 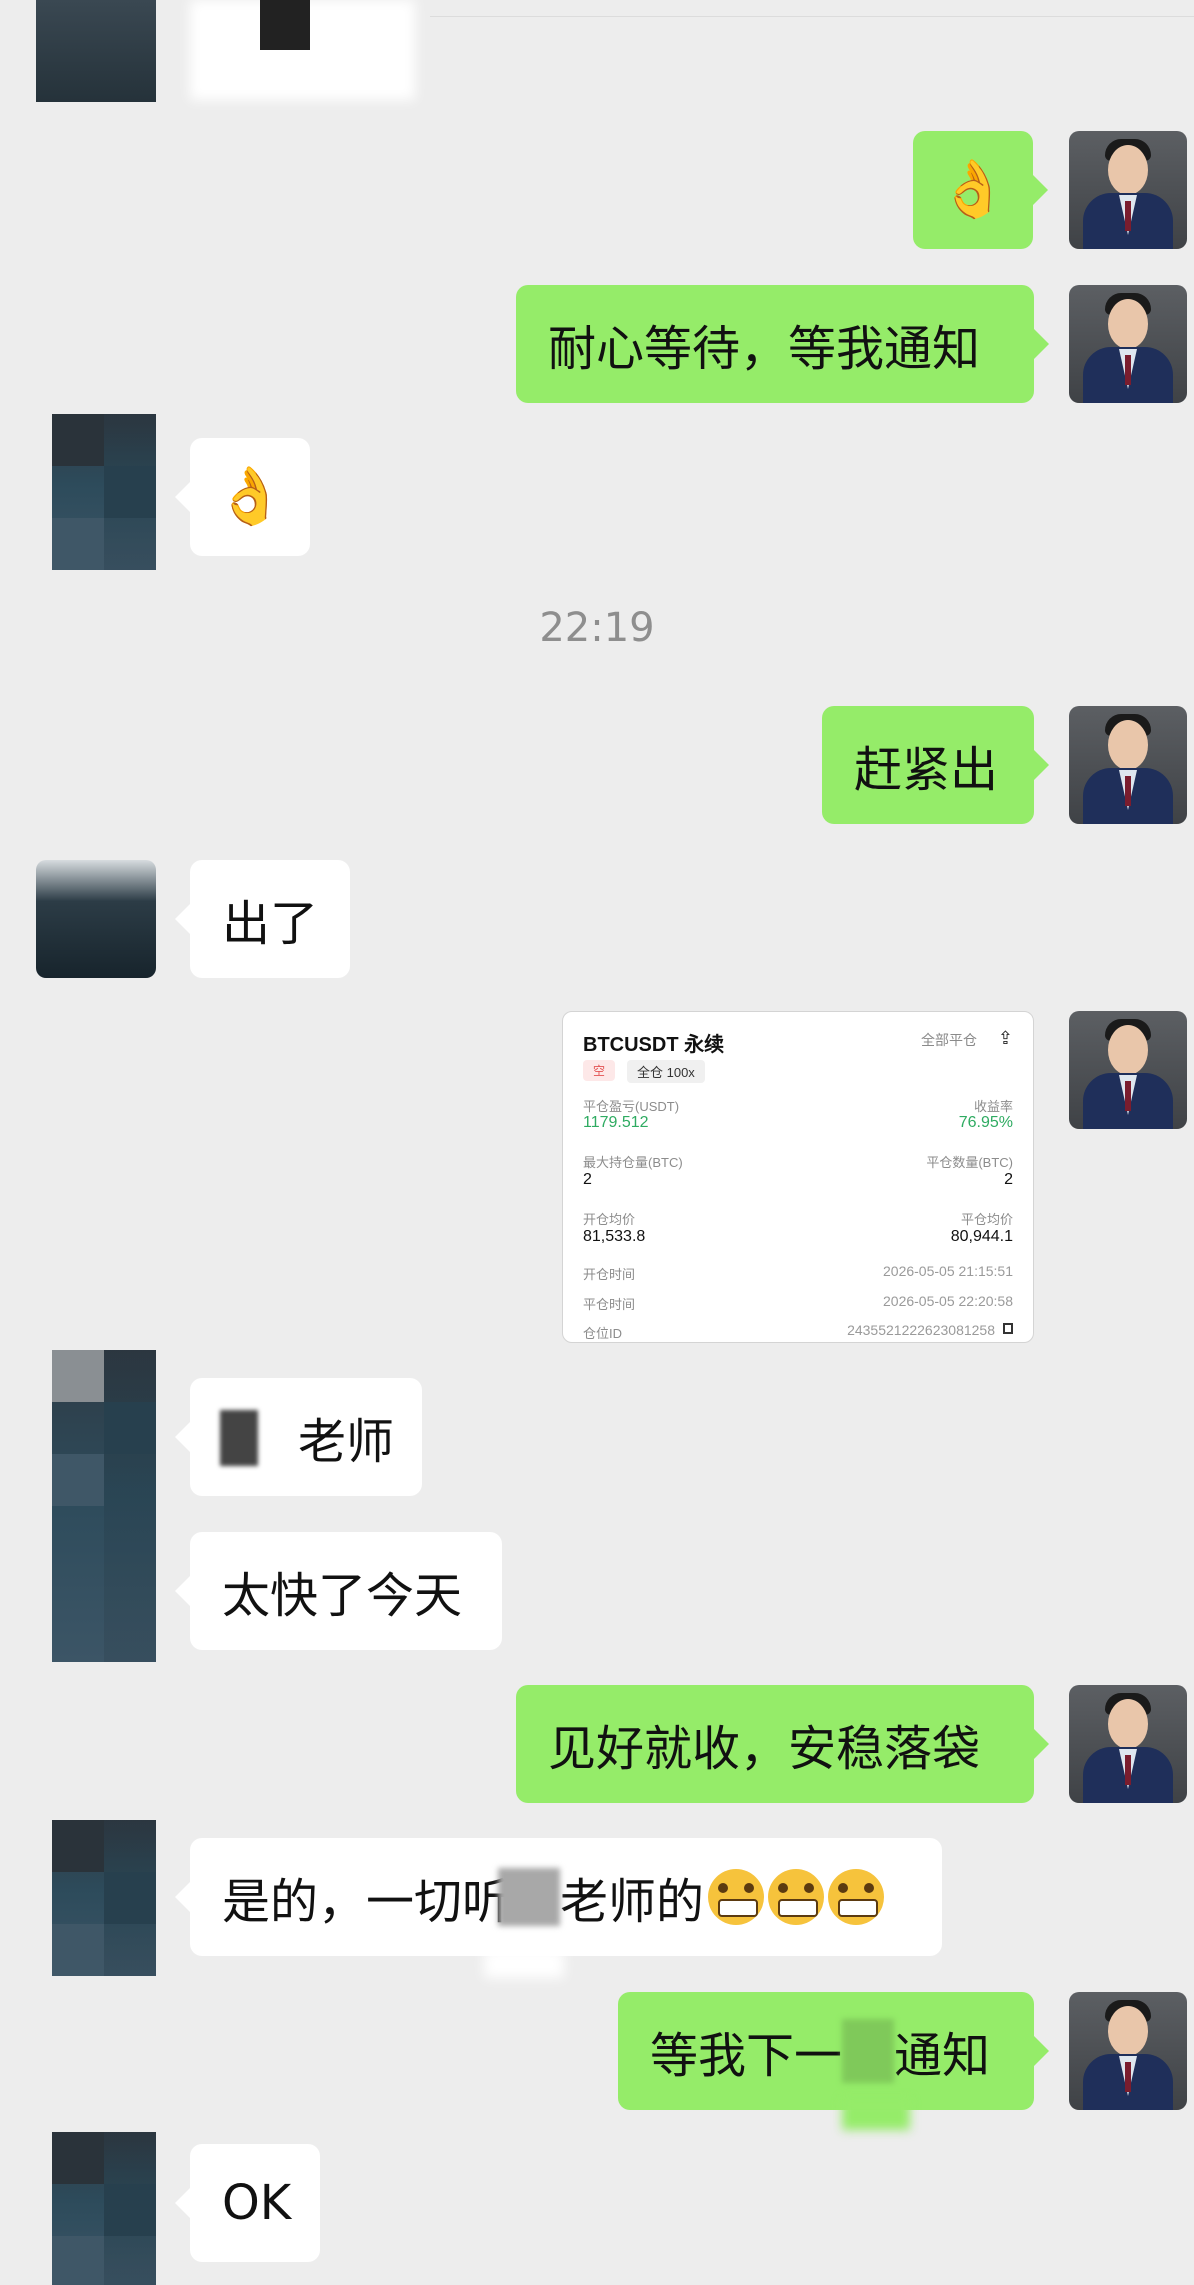 What do you see at coordinates (746, 2056) in the screenshot?
I see `message-text-part1: 等我下一` at bounding box center [746, 2056].